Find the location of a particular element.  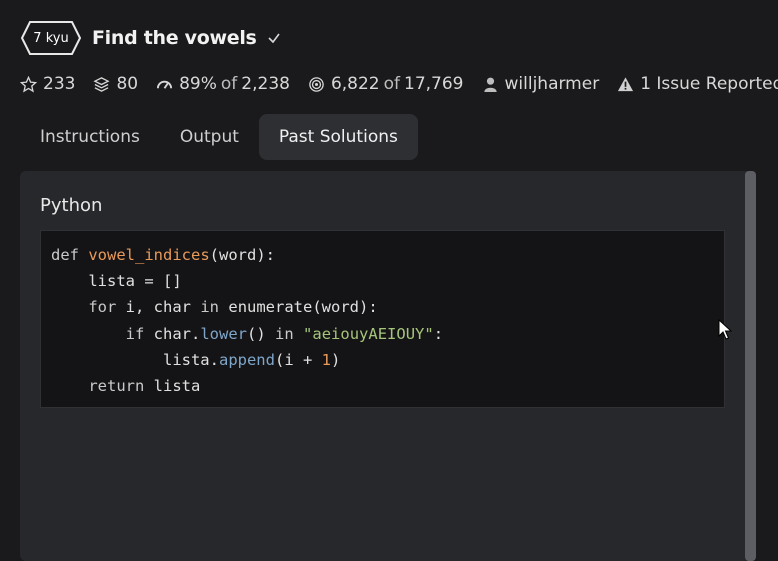

code-function-name: vowel_indices is located at coordinates (149, 255).